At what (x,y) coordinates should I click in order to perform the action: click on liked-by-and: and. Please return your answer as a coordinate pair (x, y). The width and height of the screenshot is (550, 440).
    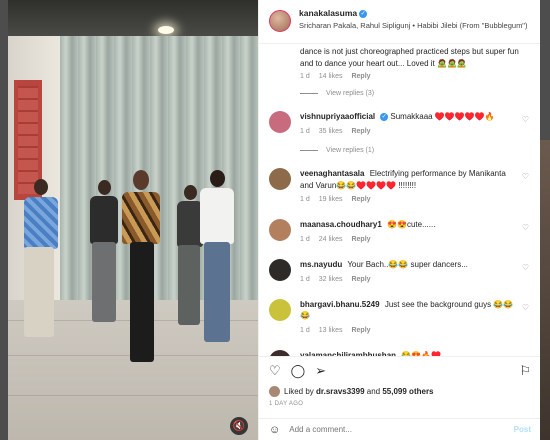
    Looking at the image, I should click on (373, 391).